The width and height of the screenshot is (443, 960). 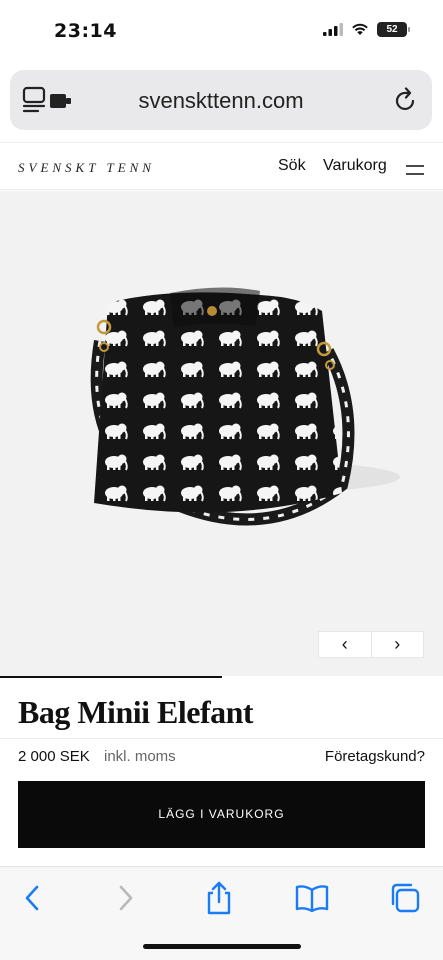 What do you see at coordinates (86, 168) in the screenshot?
I see `site-logo: Svenskt Tenn` at bounding box center [86, 168].